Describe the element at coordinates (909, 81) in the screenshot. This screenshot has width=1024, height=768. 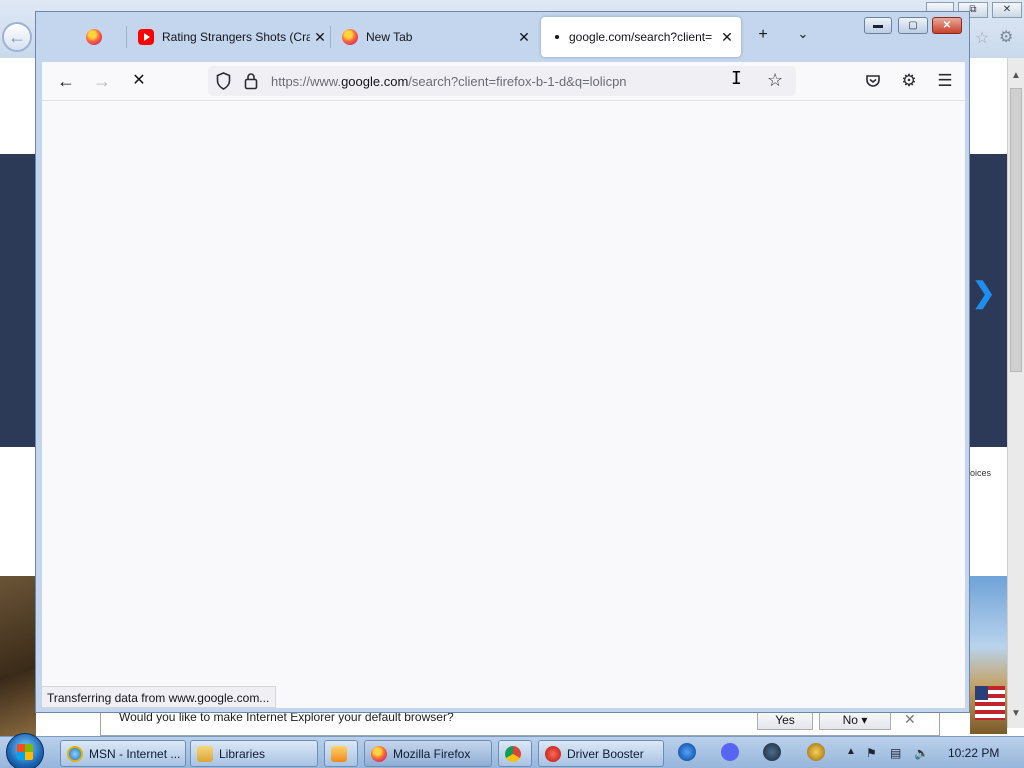
I see `extensions-puzzle-icon: ⚙` at that location.